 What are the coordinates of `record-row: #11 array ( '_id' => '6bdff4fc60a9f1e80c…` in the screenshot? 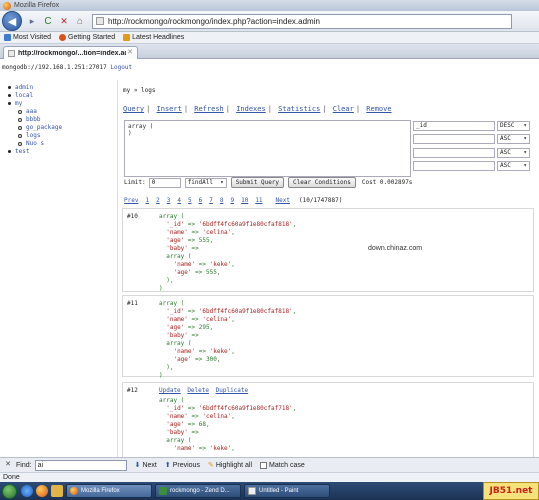 It's located at (328, 337).